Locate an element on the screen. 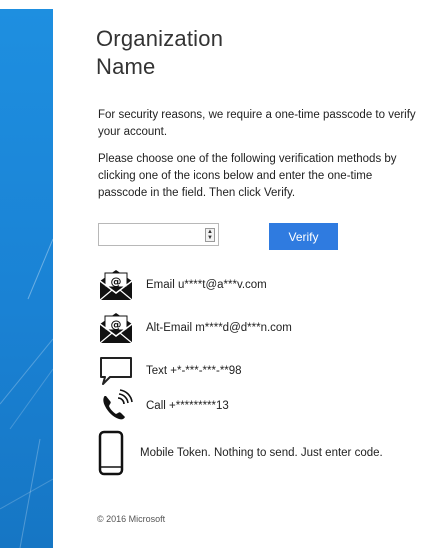  method-label: Email u****t@a***v.com is located at coordinates (206, 285).